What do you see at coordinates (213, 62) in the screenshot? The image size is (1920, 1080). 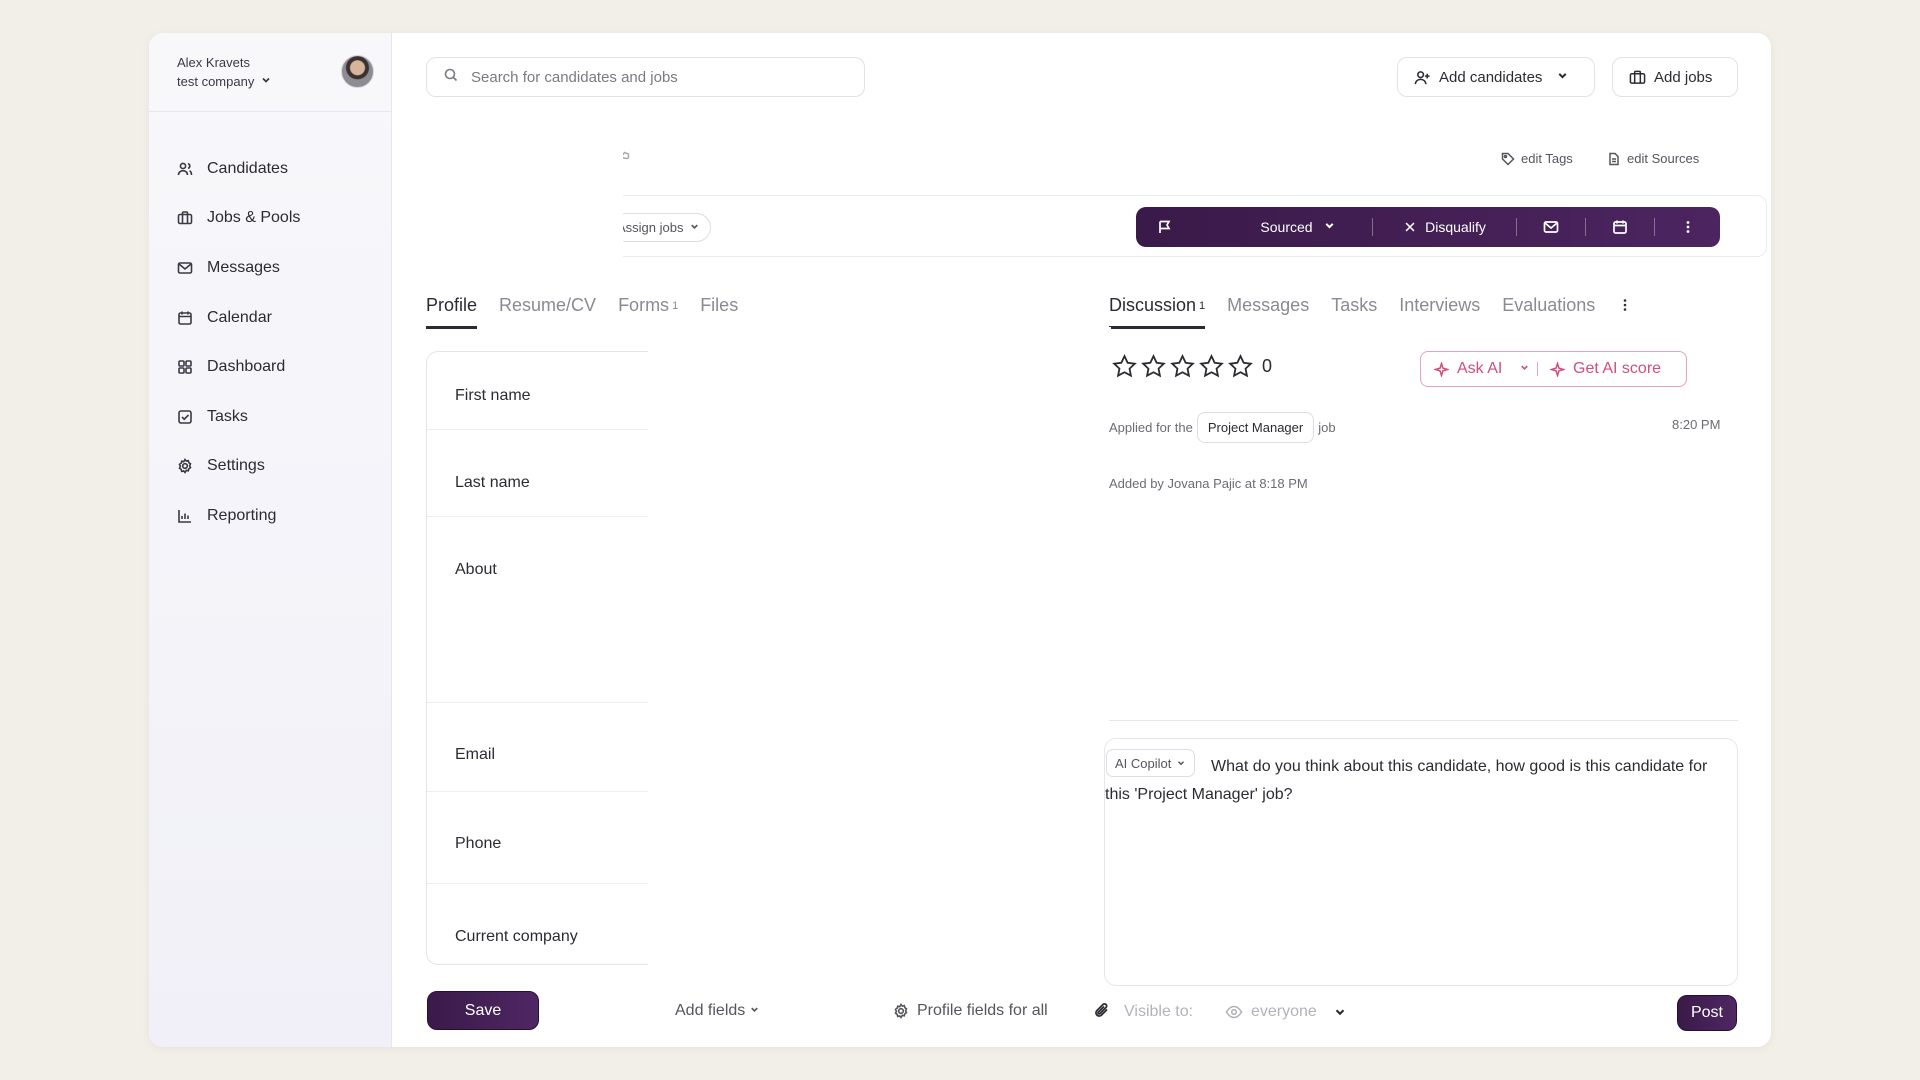 I see `user-name: Alex Kravets` at bounding box center [213, 62].